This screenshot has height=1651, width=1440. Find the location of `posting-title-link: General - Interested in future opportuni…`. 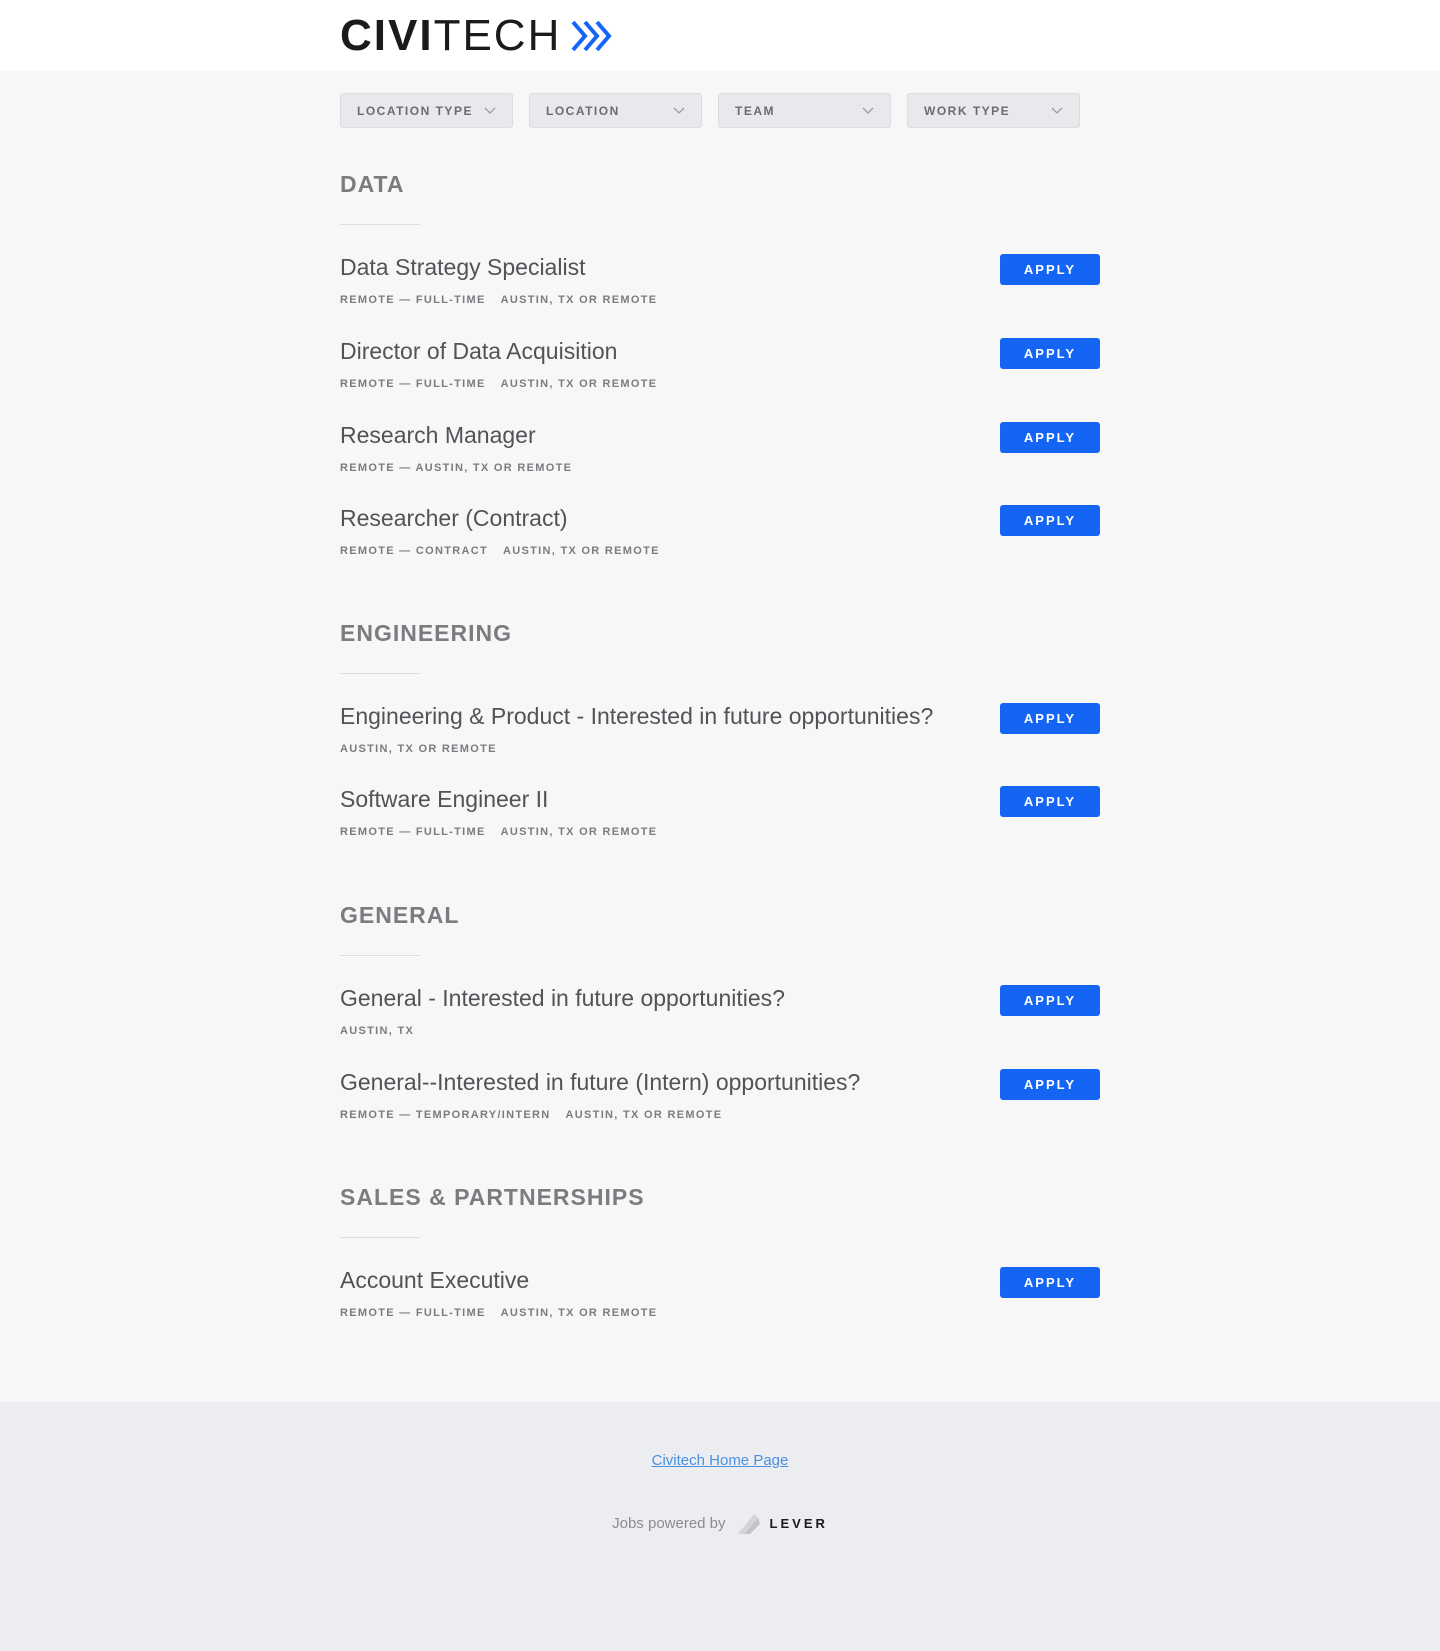

posting-title-link: General - Interested in future opportuni… is located at coordinates (562, 998).